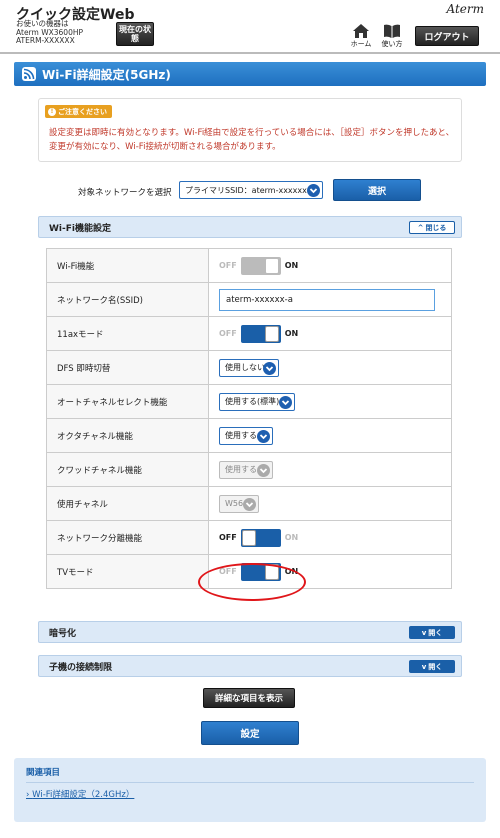 Image resolution: width=500 pixels, height=838 pixels. What do you see at coordinates (330, 401) in the screenshot?
I see `auto-channel-cell: 使用する(標準)` at bounding box center [330, 401].